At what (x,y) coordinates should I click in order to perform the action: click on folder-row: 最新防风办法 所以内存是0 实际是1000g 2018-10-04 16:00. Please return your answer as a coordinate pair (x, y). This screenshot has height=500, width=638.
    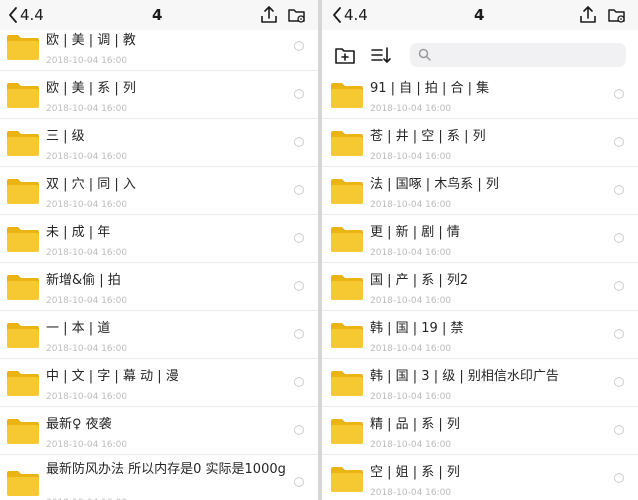
    Looking at the image, I should click on (159, 477).